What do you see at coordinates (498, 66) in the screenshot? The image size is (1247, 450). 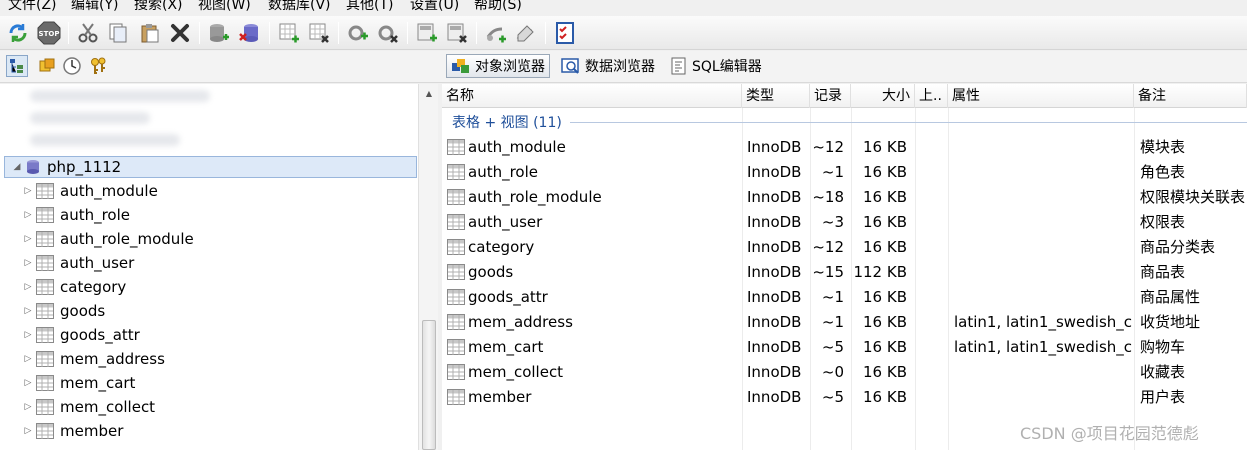 I see `tab-object-browser: 对象浏览器` at bounding box center [498, 66].